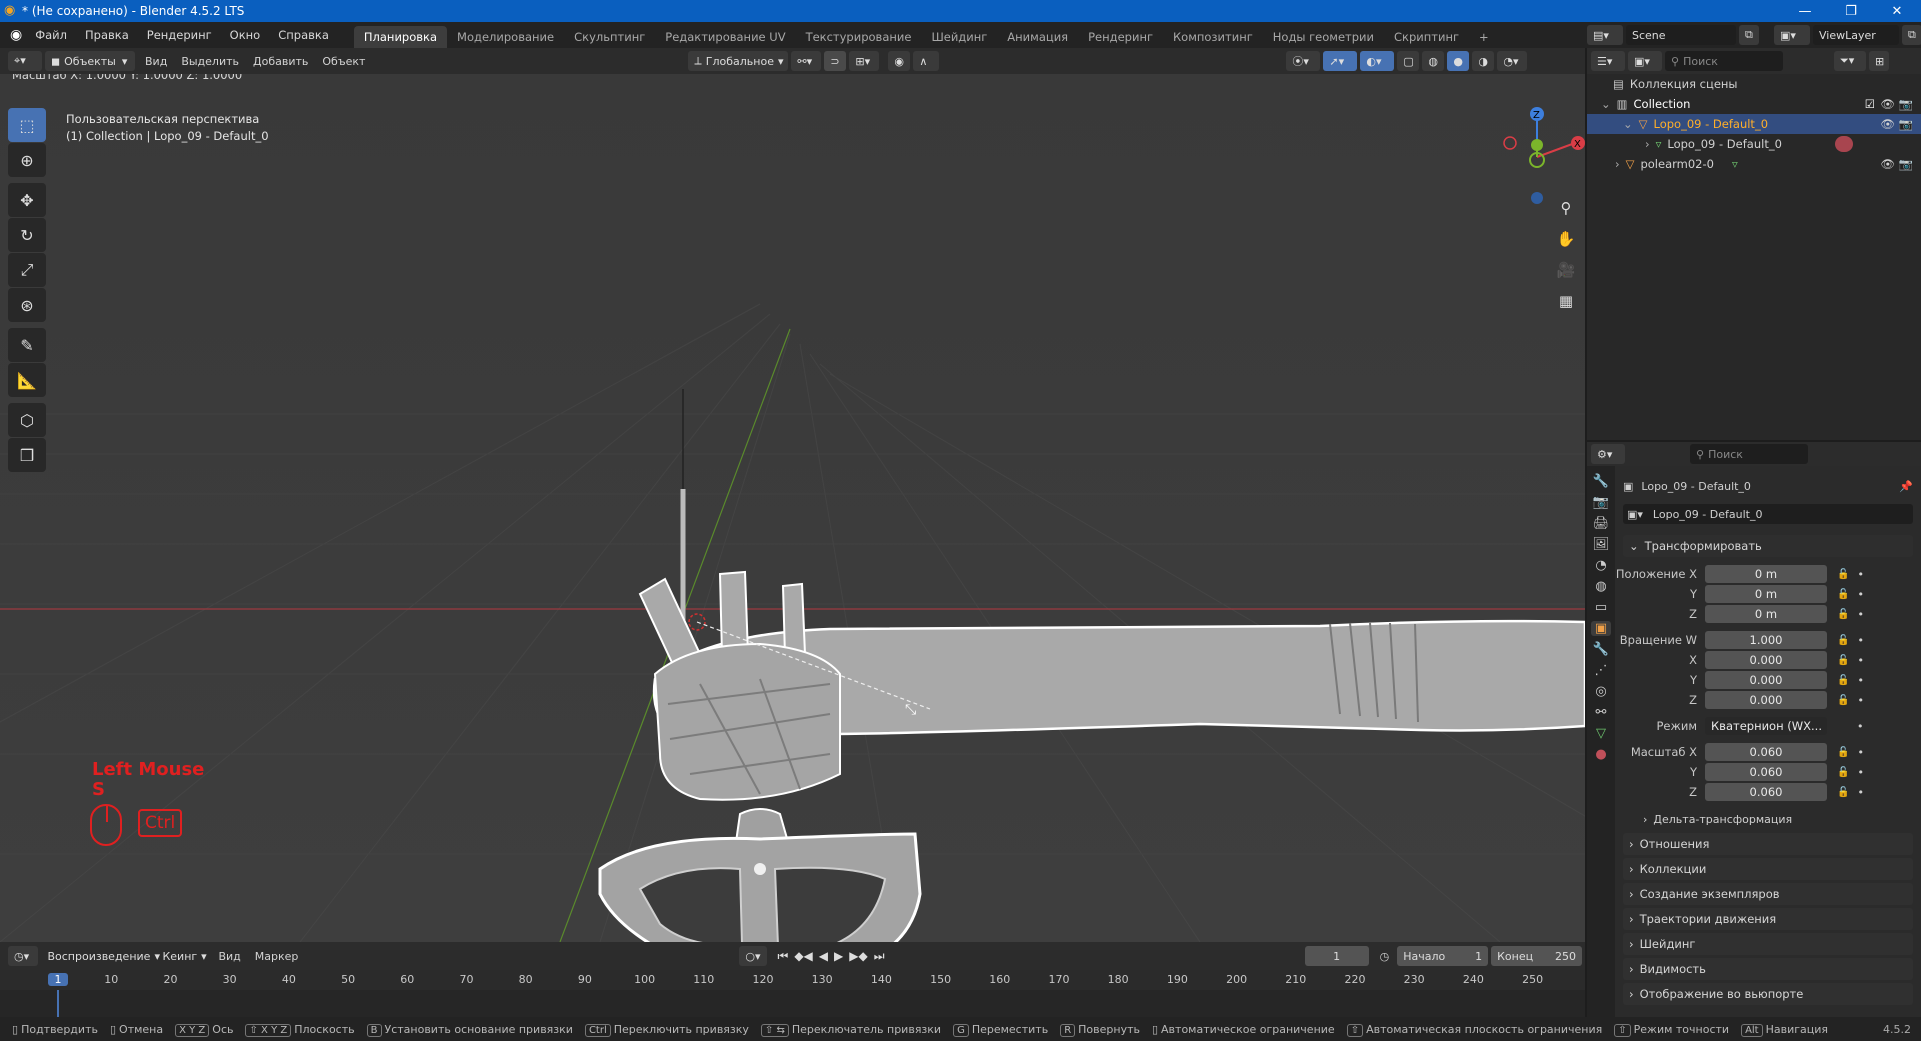 The height and width of the screenshot is (1041, 1921). What do you see at coordinates (1537, 154) in the screenshot?
I see `navigation-gizmo: Z X` at bounding box center [1537, 154].